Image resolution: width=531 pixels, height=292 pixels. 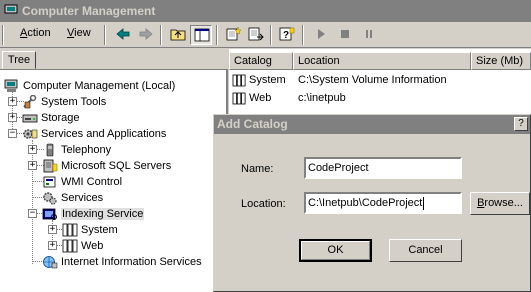 I want to click on tab-tree: Tree, so click(x=19, y=60).